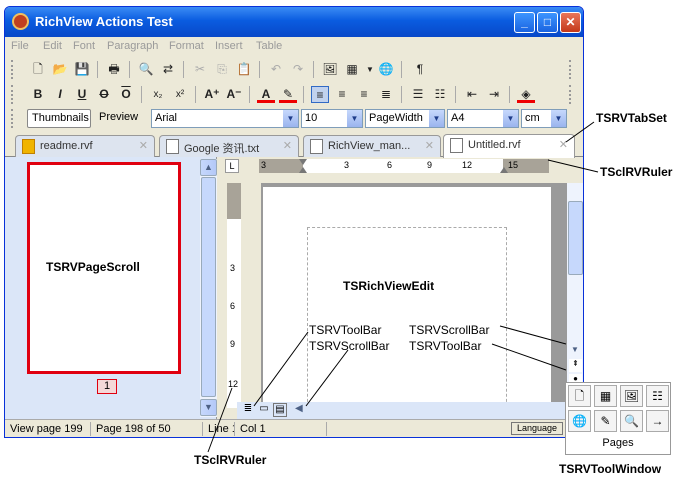 The height and width of the screenshot is (482, 689). What do you see at coordinates (372, 146) in the screenshot?
I see `tab-richview-manual: RichView_man... ✕` at bounding box center [372, 146].